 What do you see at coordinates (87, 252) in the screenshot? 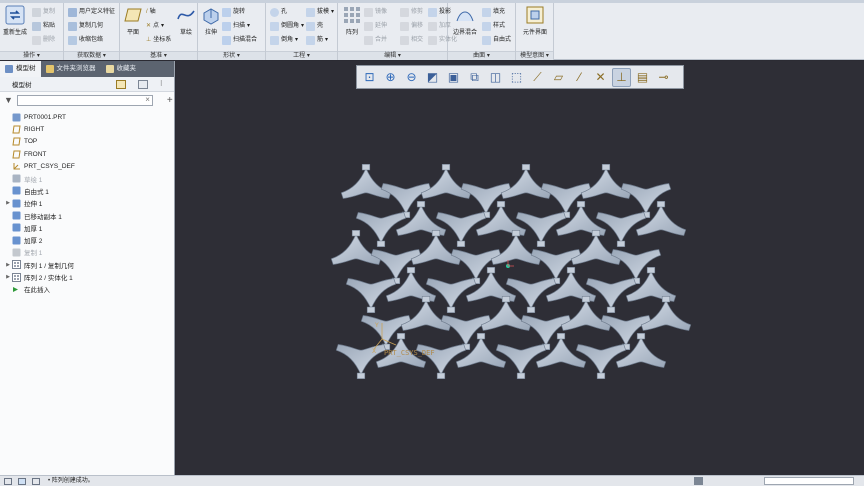
I see `tree-item: 复制 1` at bounding box center [87, 252].